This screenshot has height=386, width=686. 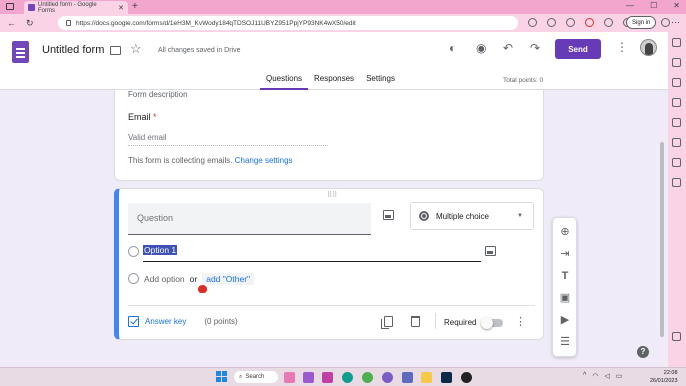 I want to click on sign-in-button: Sign in, so click(x=641, y=22).